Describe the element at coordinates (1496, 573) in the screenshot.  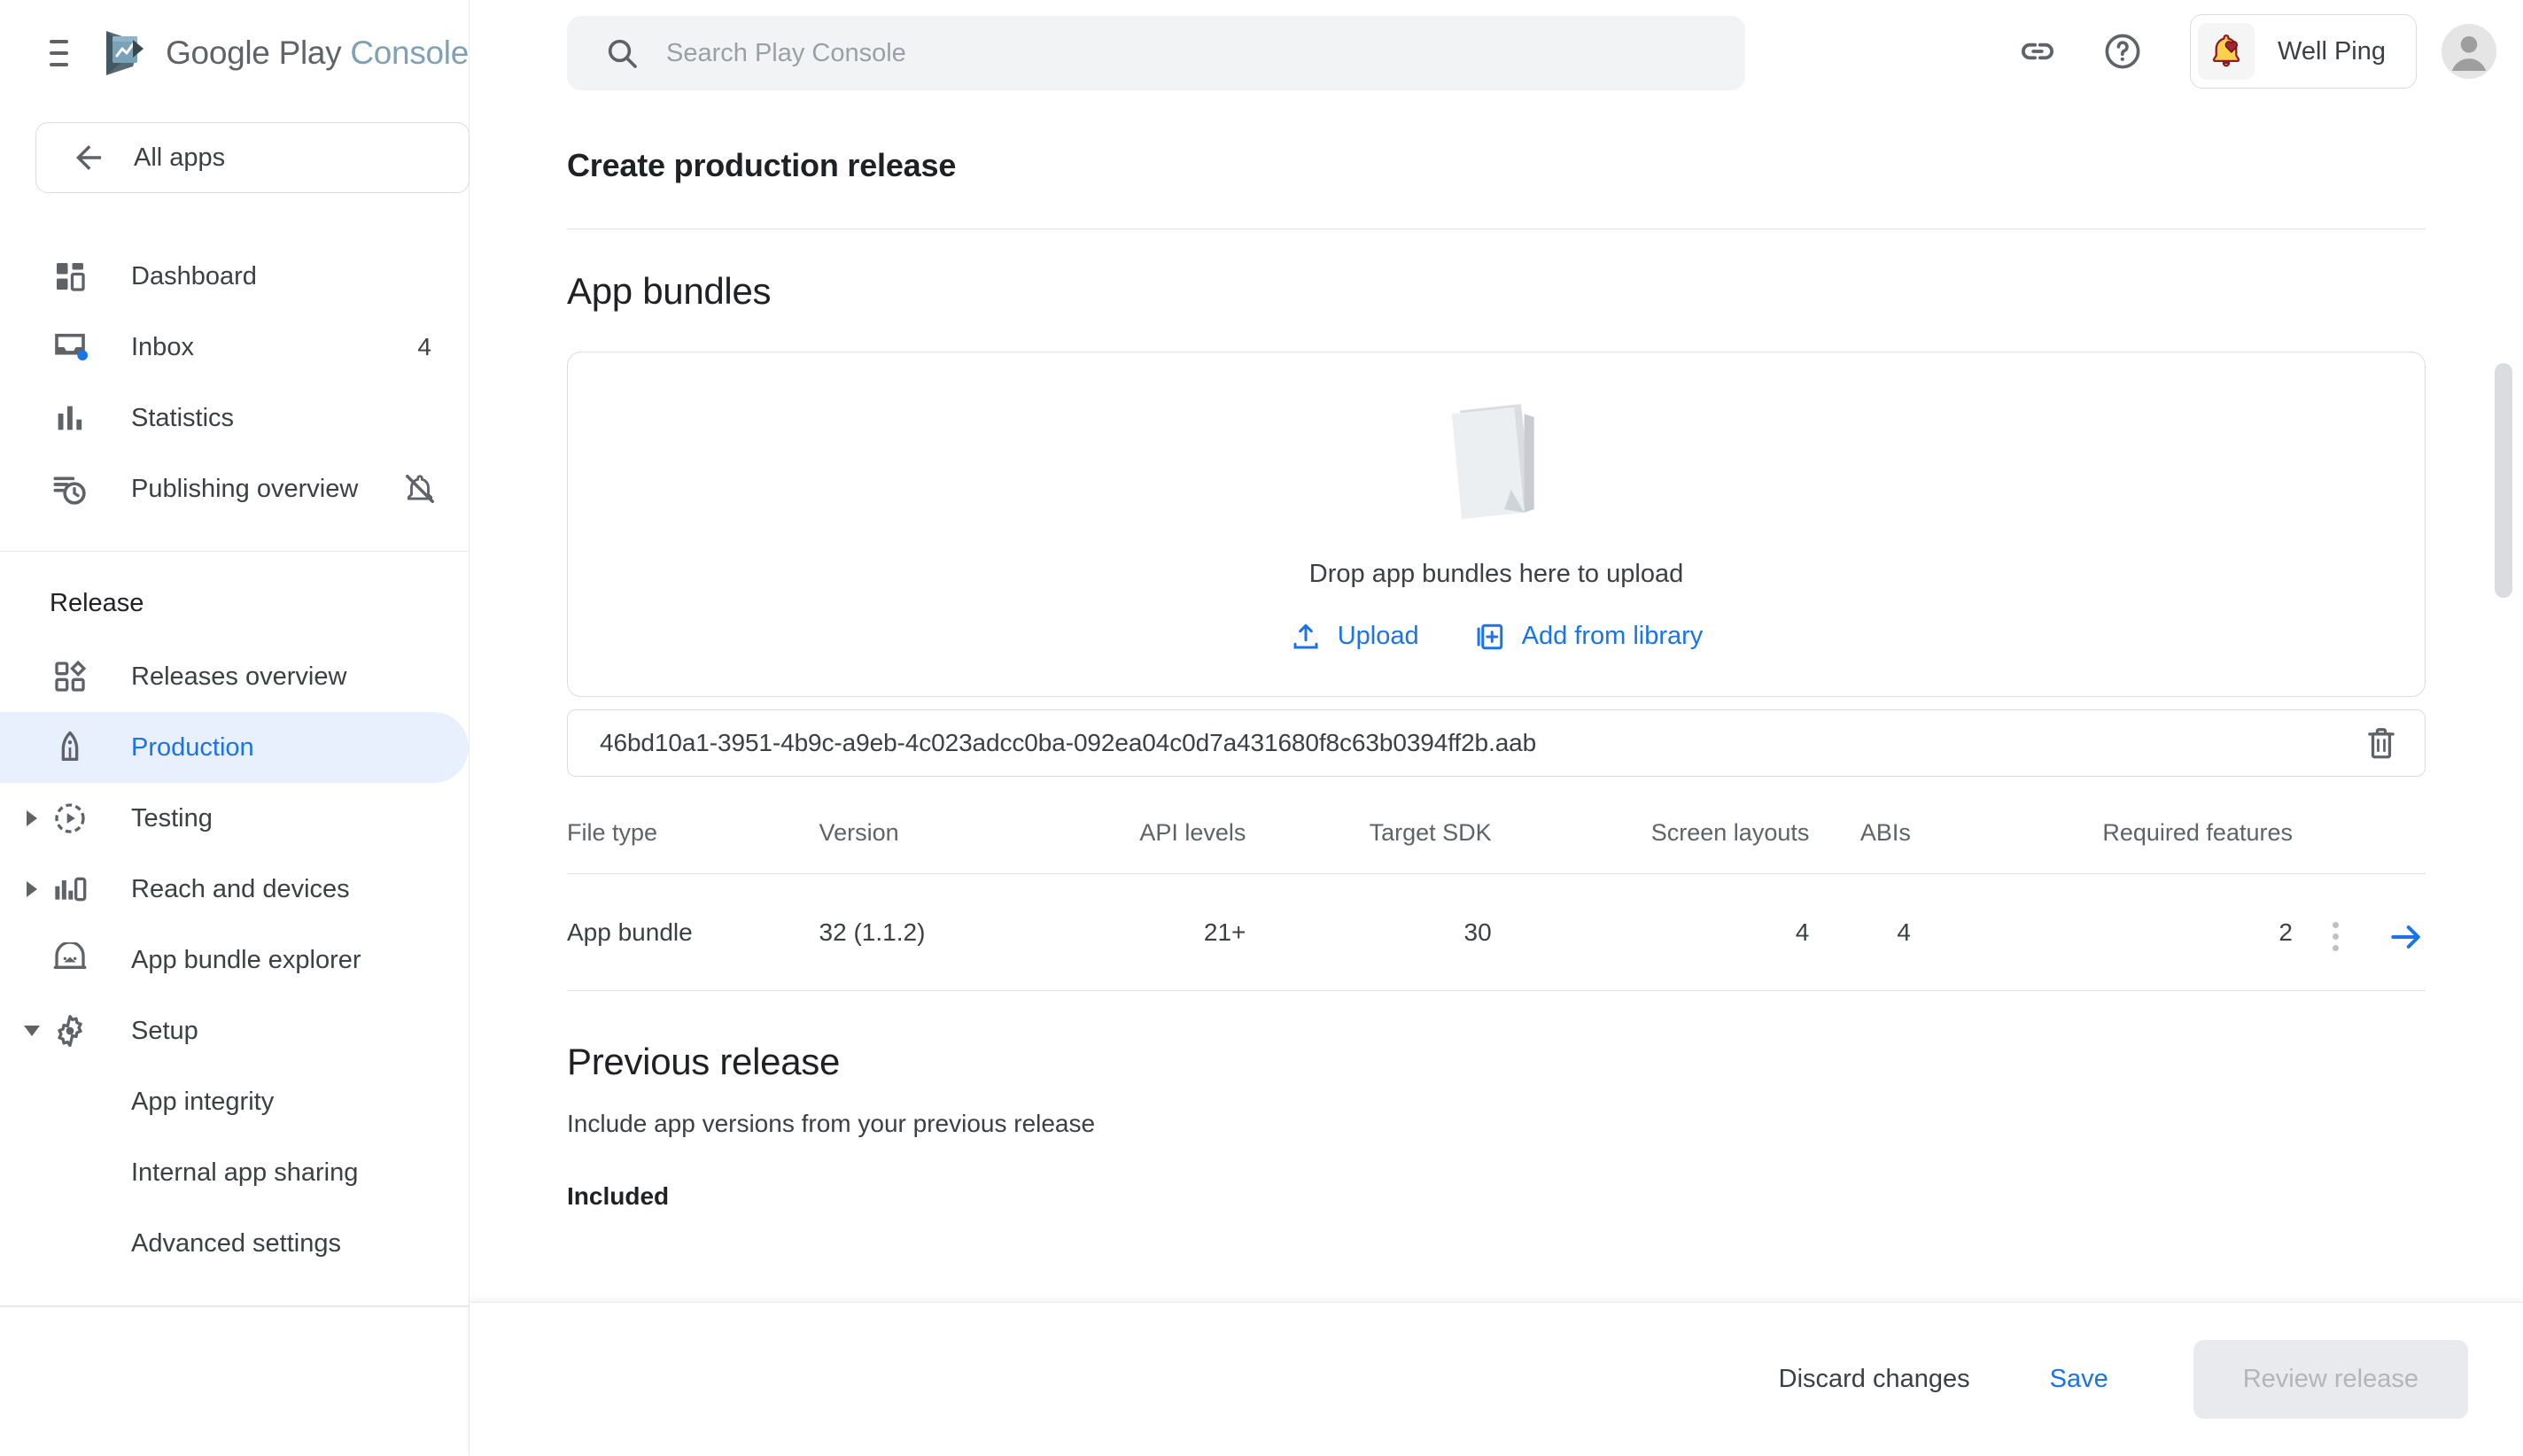
I see `dropzone-text: Drop app bundles here to upload` at that location.